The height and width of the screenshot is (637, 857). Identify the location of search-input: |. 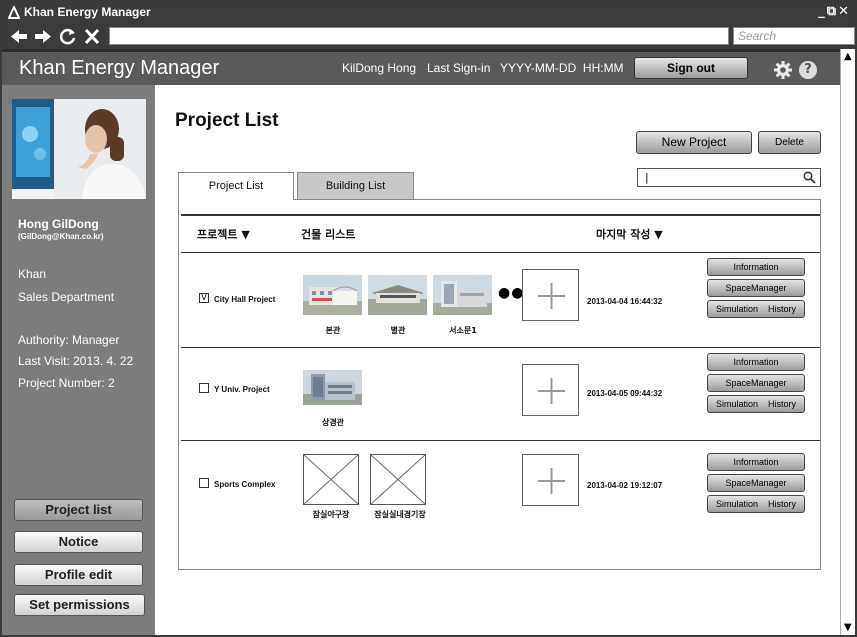
(729, 177).